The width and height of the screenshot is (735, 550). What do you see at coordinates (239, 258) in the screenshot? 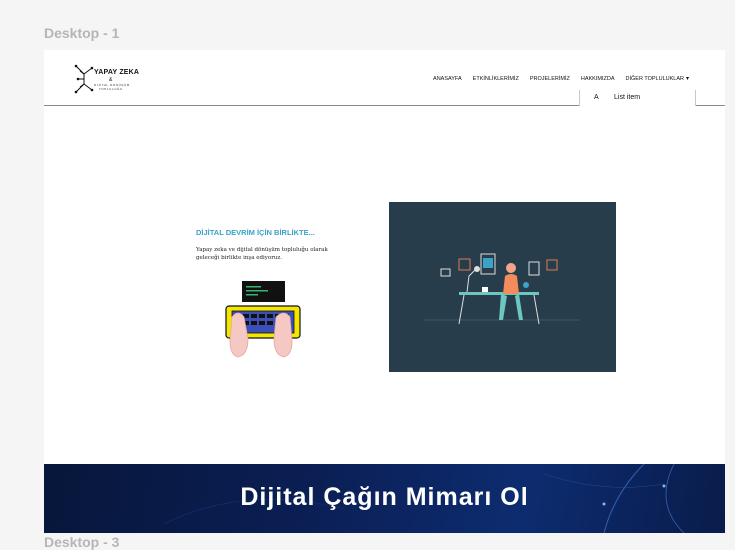
I see `hero-description-line2: geleceği birlikte inşa ediyoruz.` at bounding box center [239, 258].